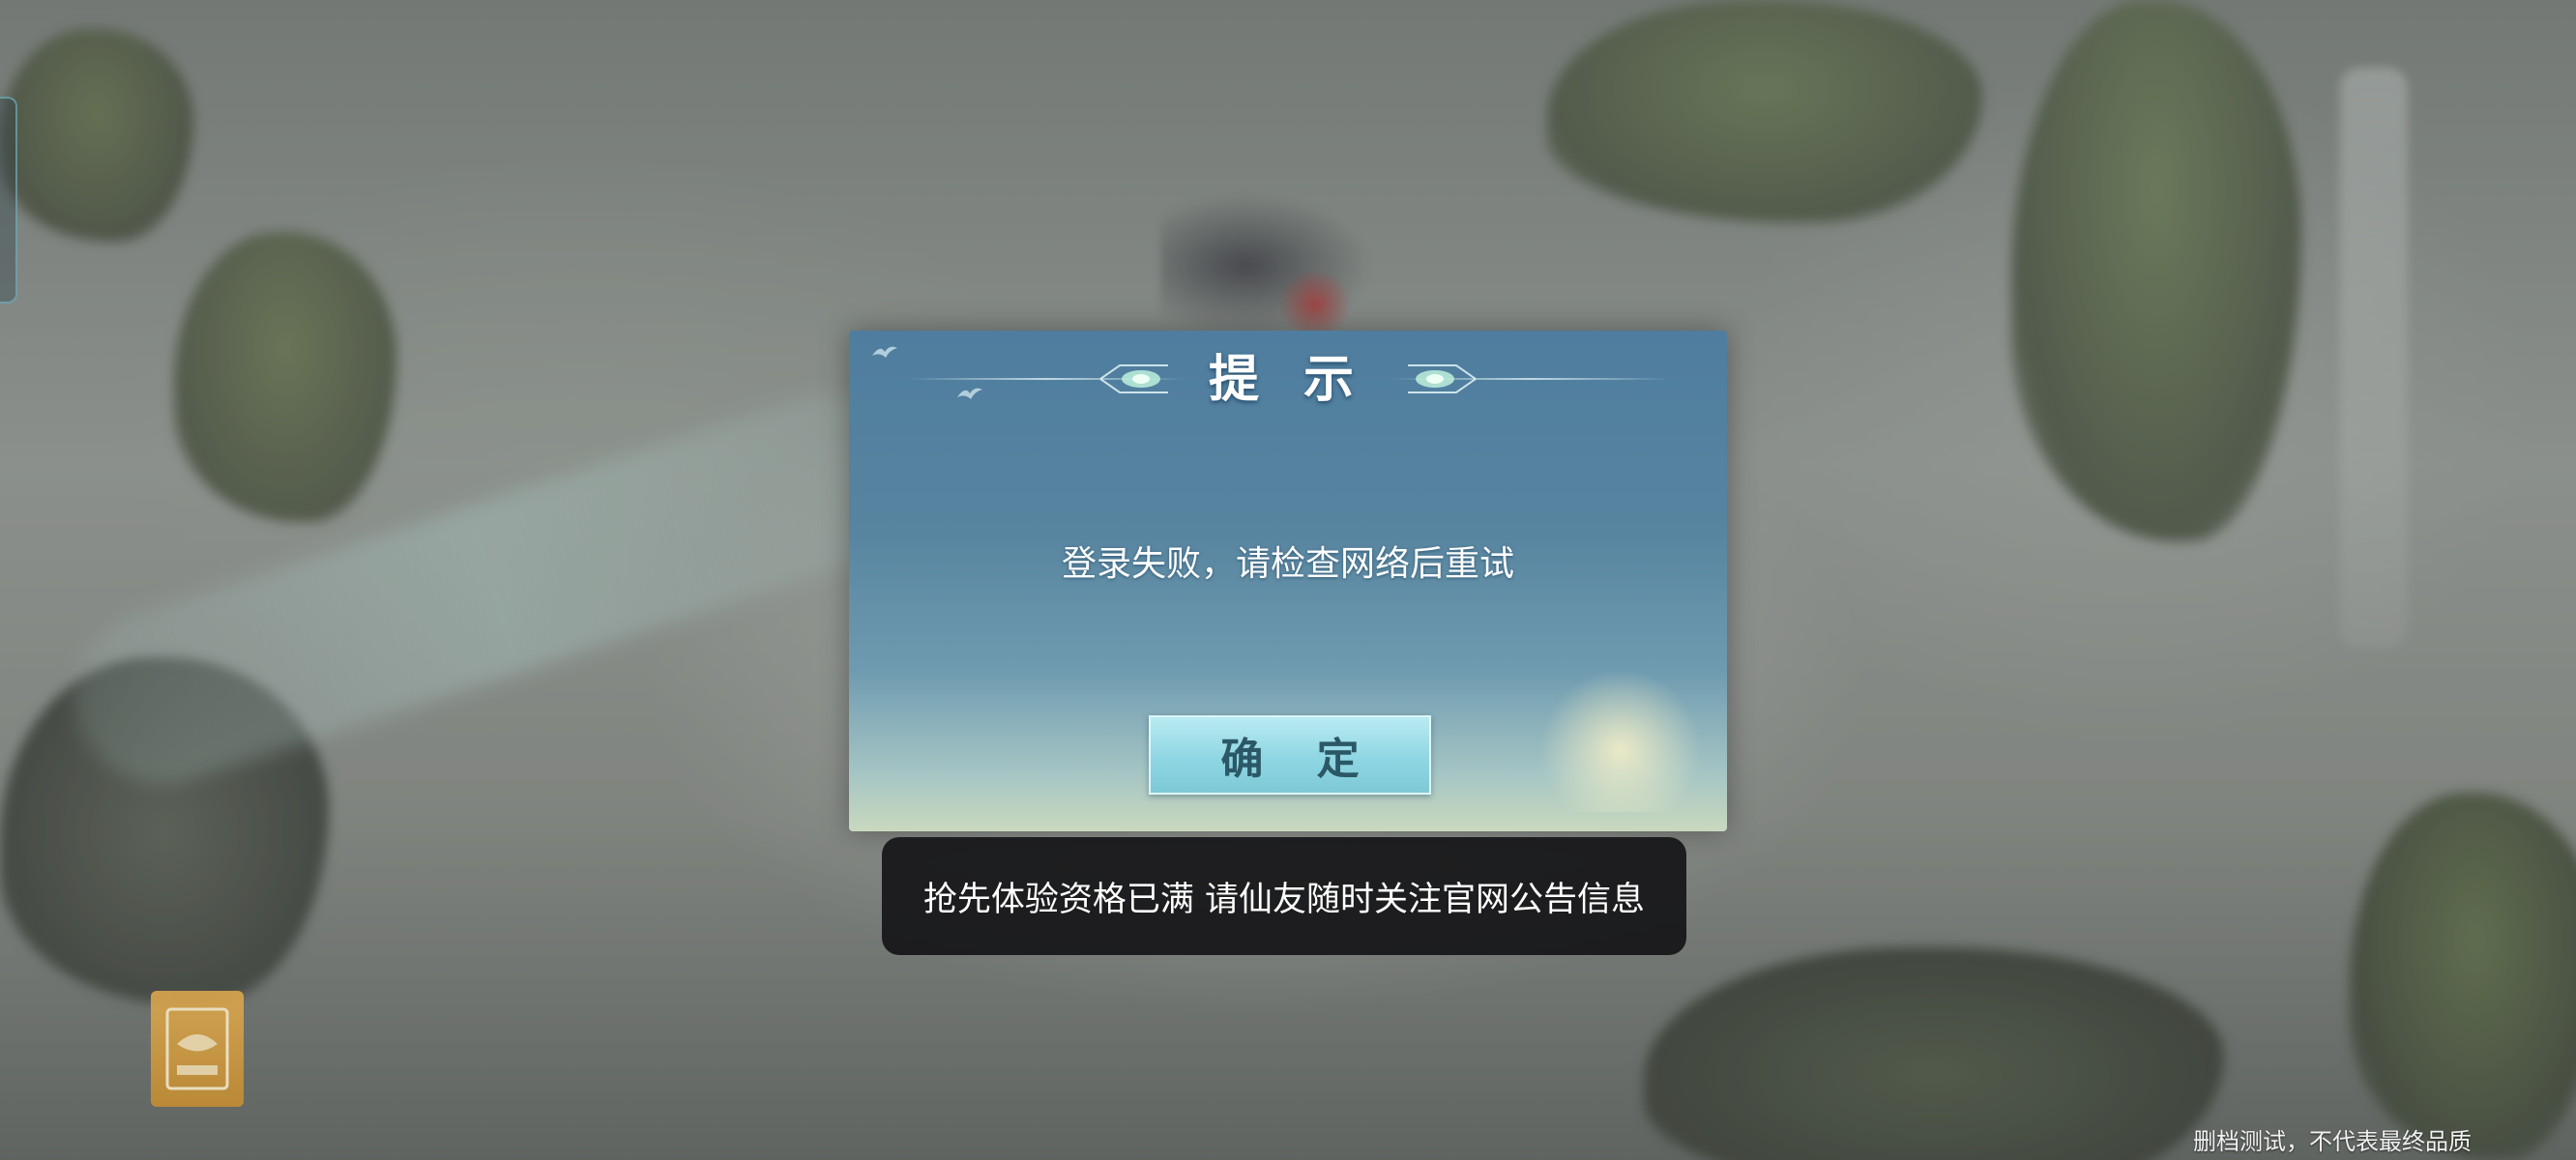 The height and width of the screenshot is (1160, 2576). What do you see at coordinates (1284, 900) in the screenshot?
I see `toast-message: 抢先体验资格已满 请仙友随时关注官网公告信息` at bounding box center [1284, 900].